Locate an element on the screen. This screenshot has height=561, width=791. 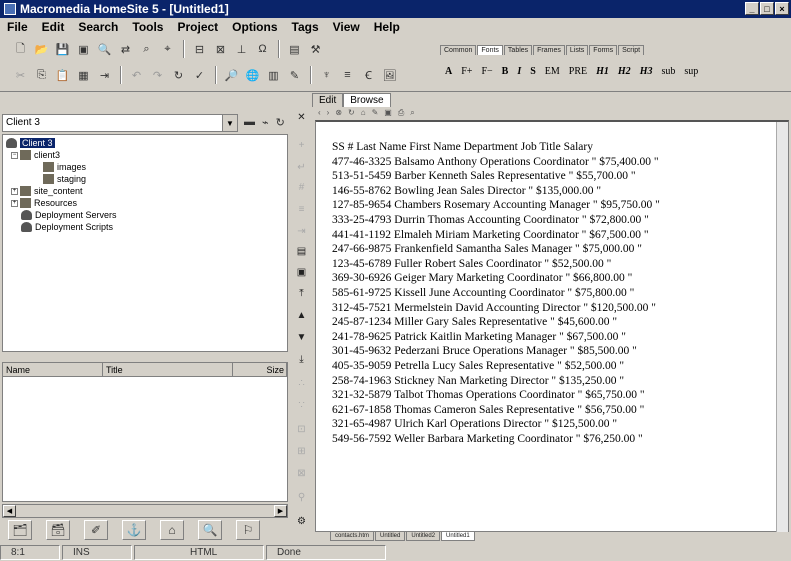
up-icon: ▲ is located at coordinates (301, 315).